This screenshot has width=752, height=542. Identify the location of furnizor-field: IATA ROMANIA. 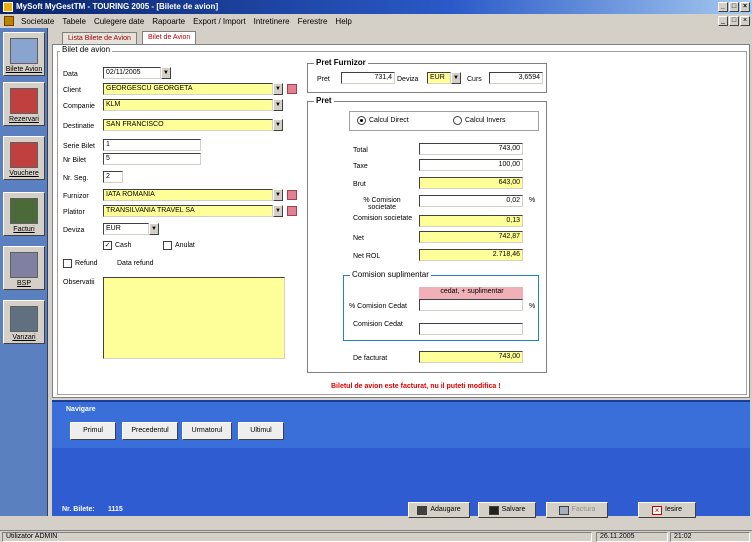
(188, 195).